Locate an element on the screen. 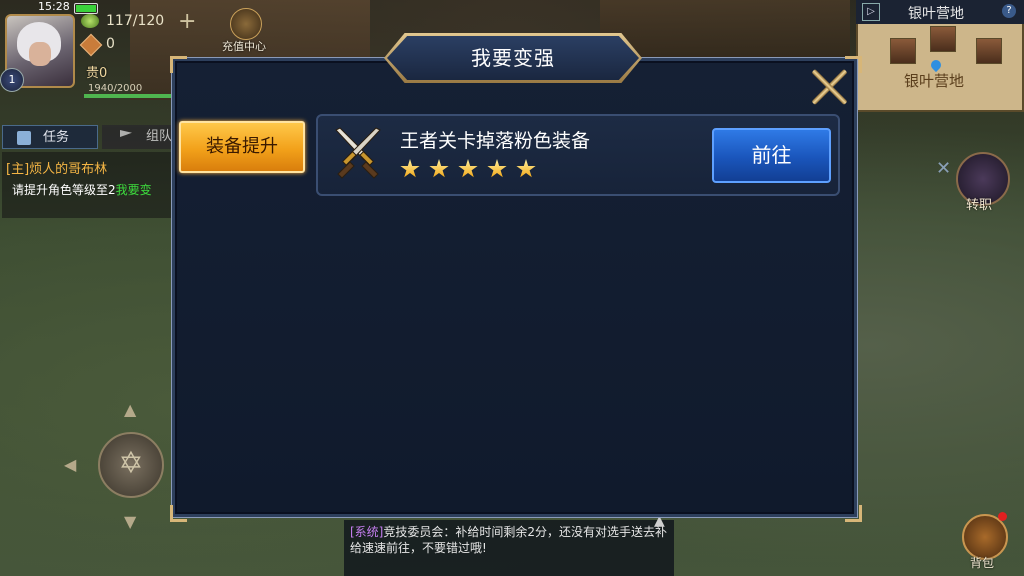 Image resolution: width=1024 pixels, height=576 pixels. vip-level: 贵0 is located at coordinates (96, 71).